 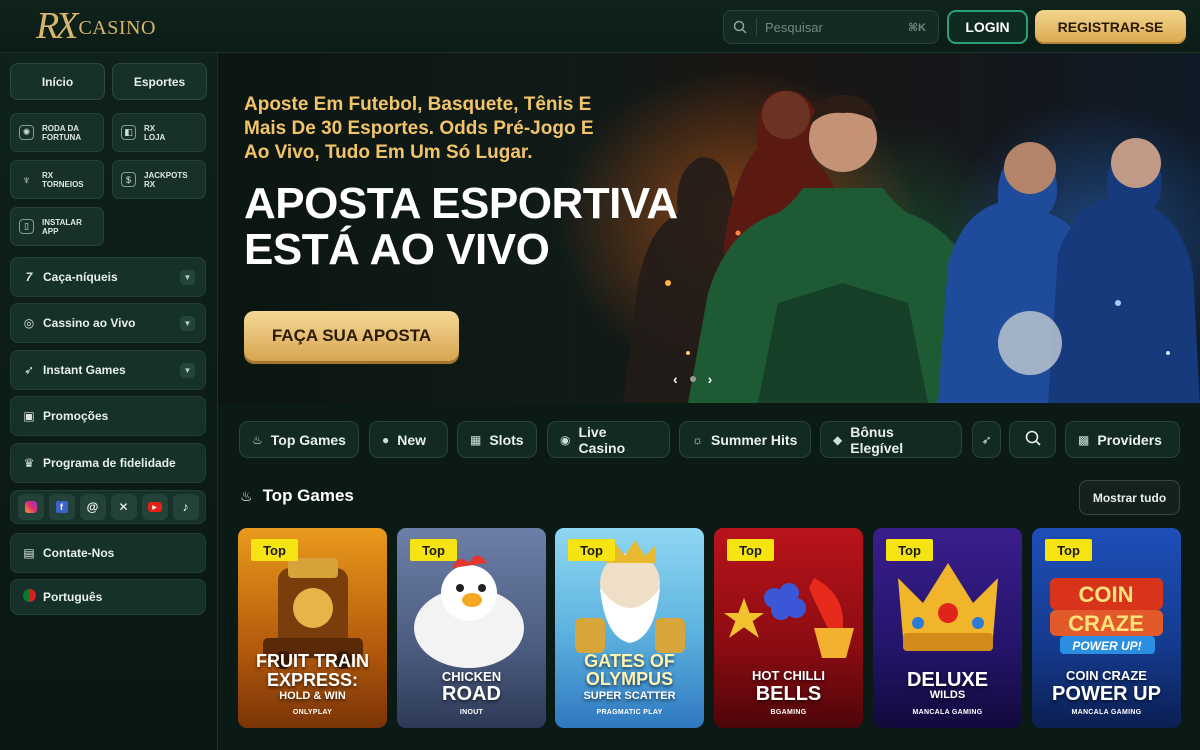 What do you see at coordinates (108, 463) in the screenshot?
I see `sidebar-item-programa-de-fidelidade: ♛ Programa de fidelidade` at bounding box center [108, 463].